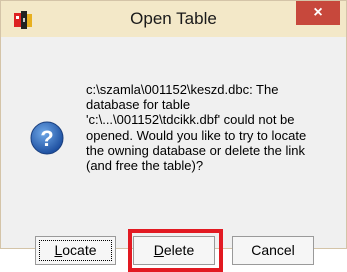 The image size is (347, 272). Describe the element at coordinates (179, 250) in the screenshot. I see `delete-label: elete` at that location.